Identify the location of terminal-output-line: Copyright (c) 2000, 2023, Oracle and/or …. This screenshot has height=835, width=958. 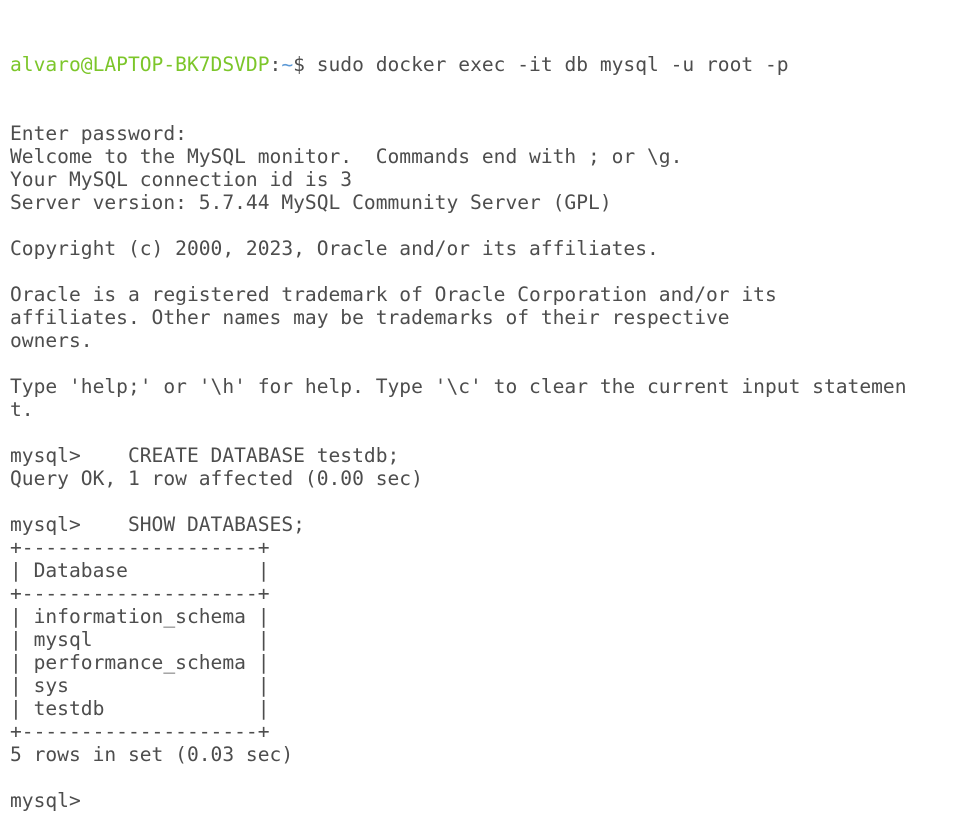
(334, 248).